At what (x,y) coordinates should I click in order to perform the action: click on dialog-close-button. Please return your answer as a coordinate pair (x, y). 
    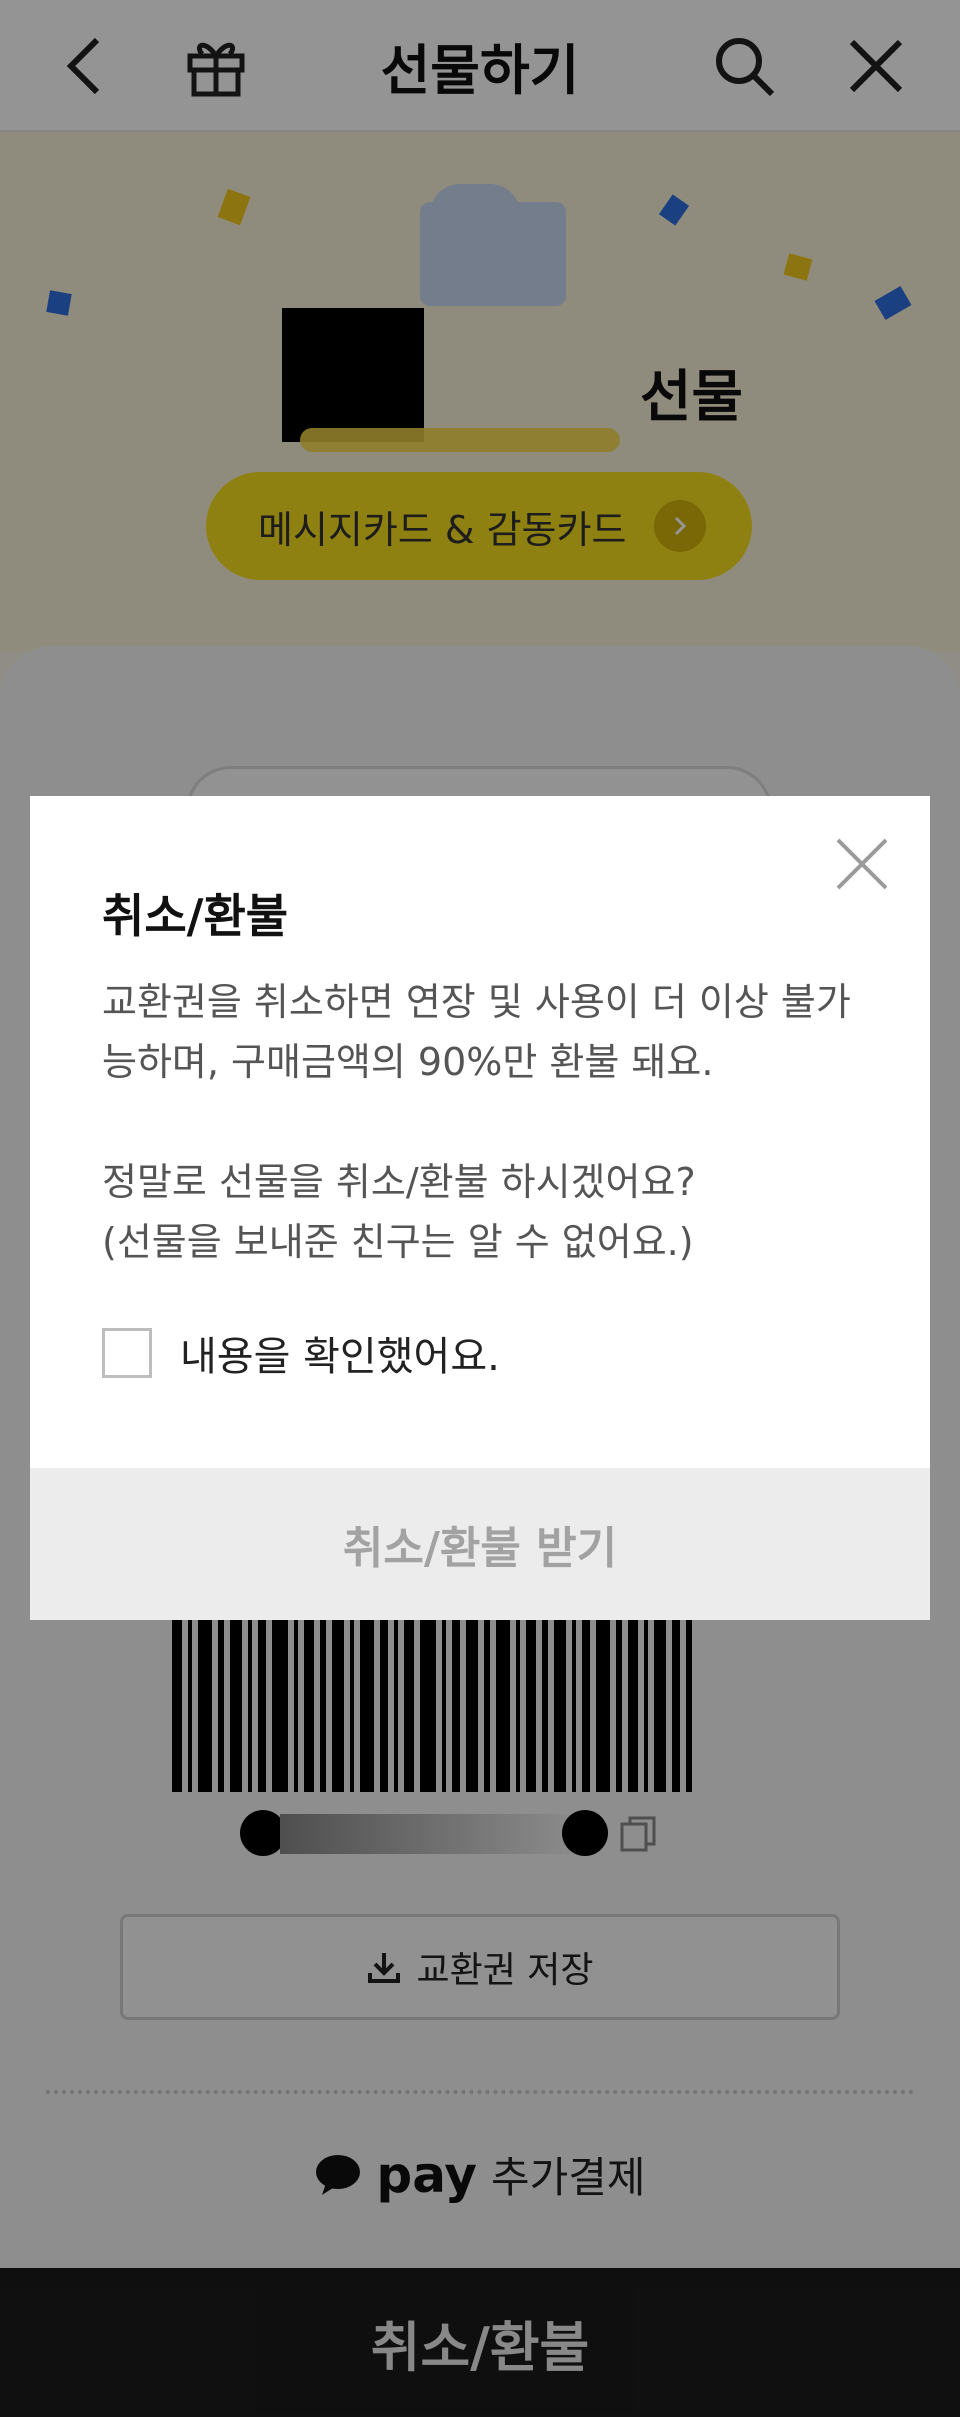
    Looking at the image, I should click on (862, 864).